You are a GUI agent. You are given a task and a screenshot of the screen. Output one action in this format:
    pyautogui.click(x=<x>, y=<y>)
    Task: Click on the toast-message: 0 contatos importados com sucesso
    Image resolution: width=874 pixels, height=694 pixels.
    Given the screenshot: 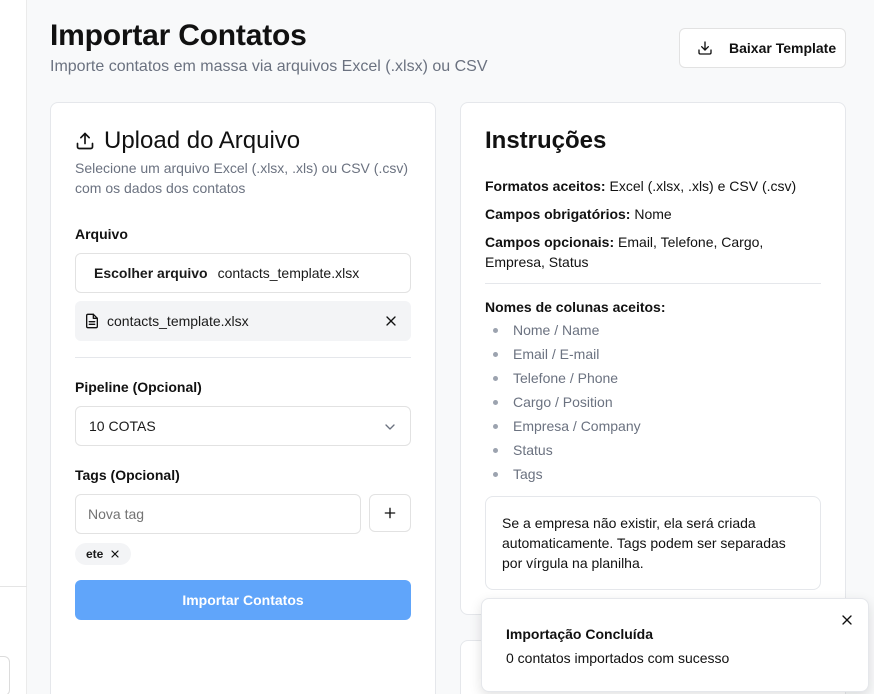 What is the action you would take?
    pyautogui.click(x=618, y=658)
    